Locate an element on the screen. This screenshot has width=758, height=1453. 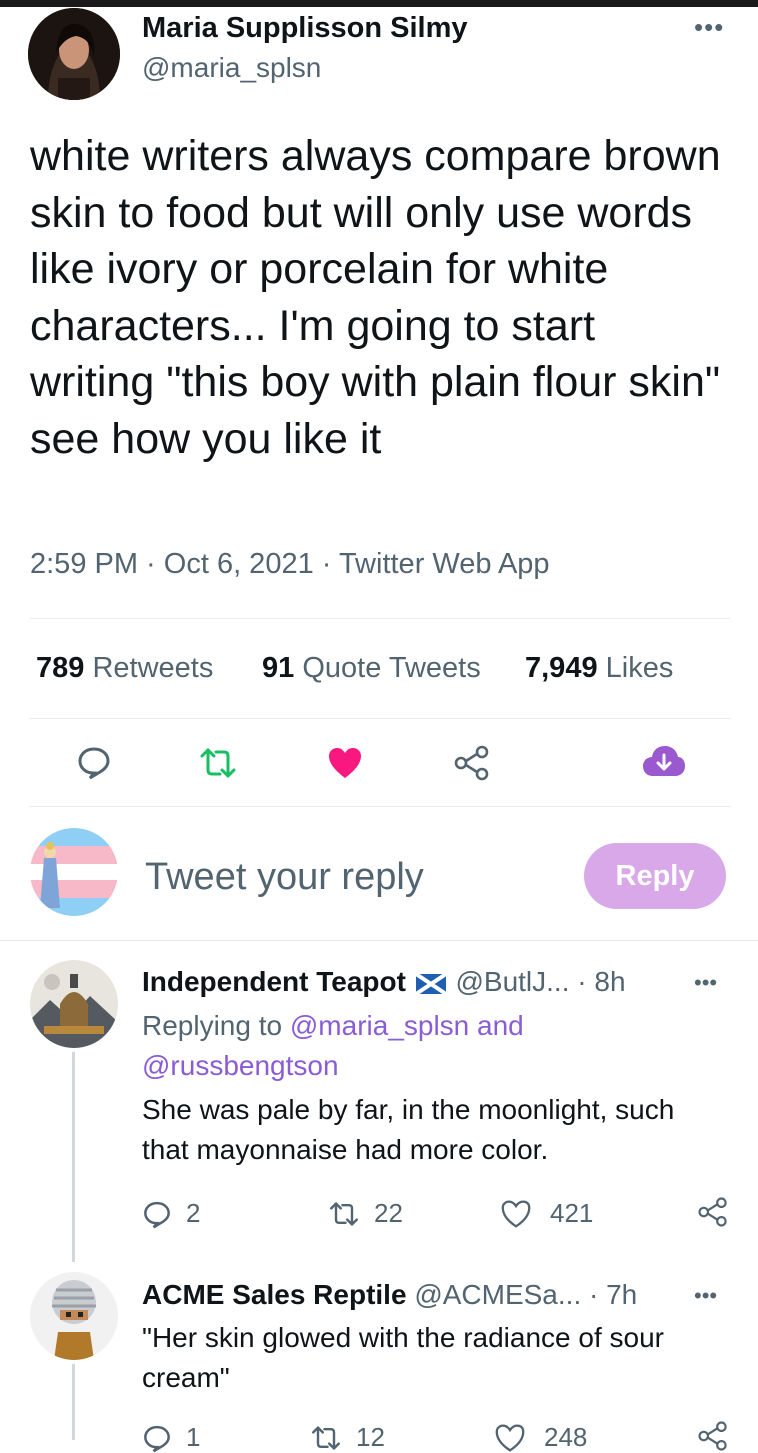
stat-retweets: 789 Retweets is located at coordinates (124, 668).